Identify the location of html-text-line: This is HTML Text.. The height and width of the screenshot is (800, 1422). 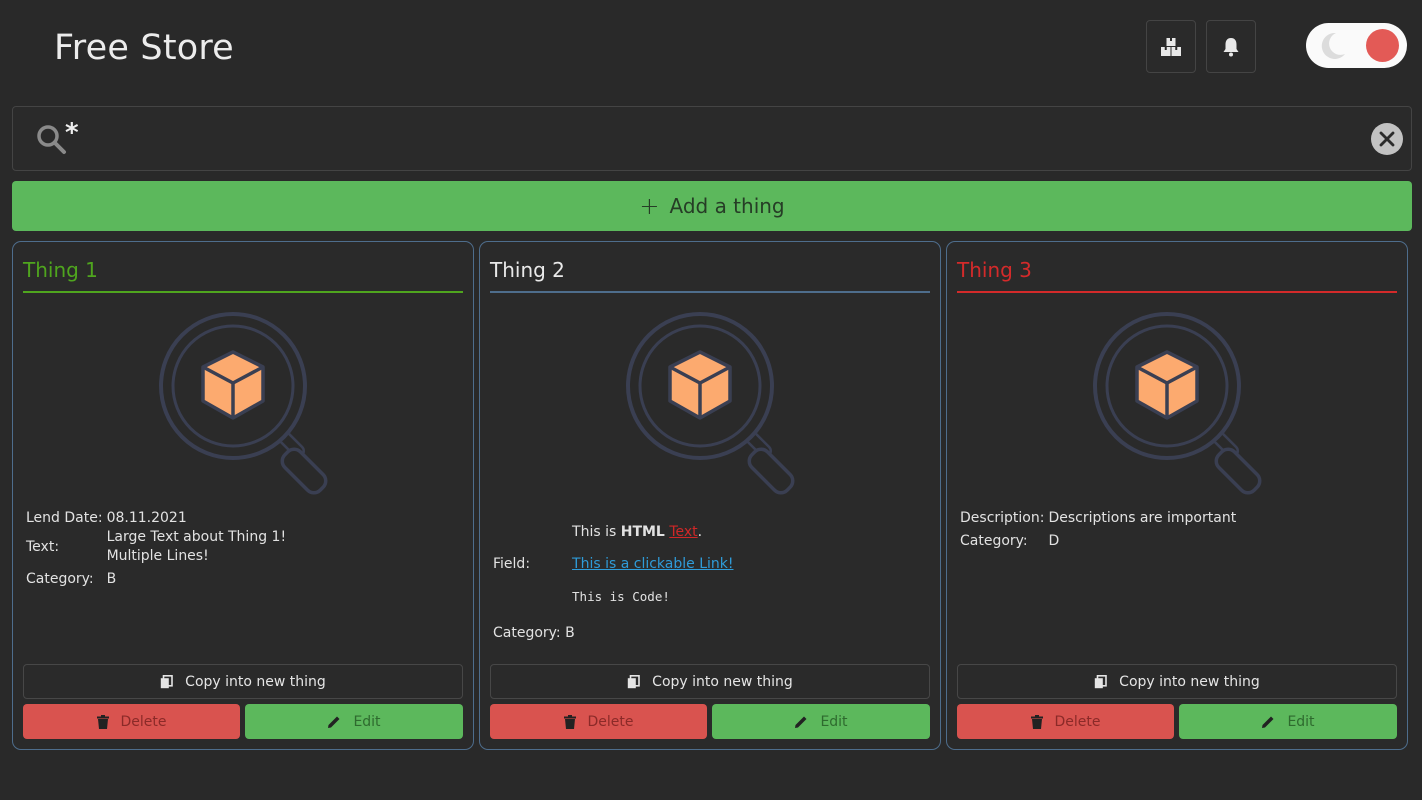
(637, 532).